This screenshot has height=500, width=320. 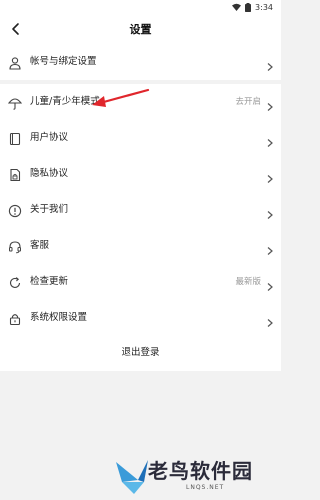 I want to click on book-icon, so click(x=15, y=138).